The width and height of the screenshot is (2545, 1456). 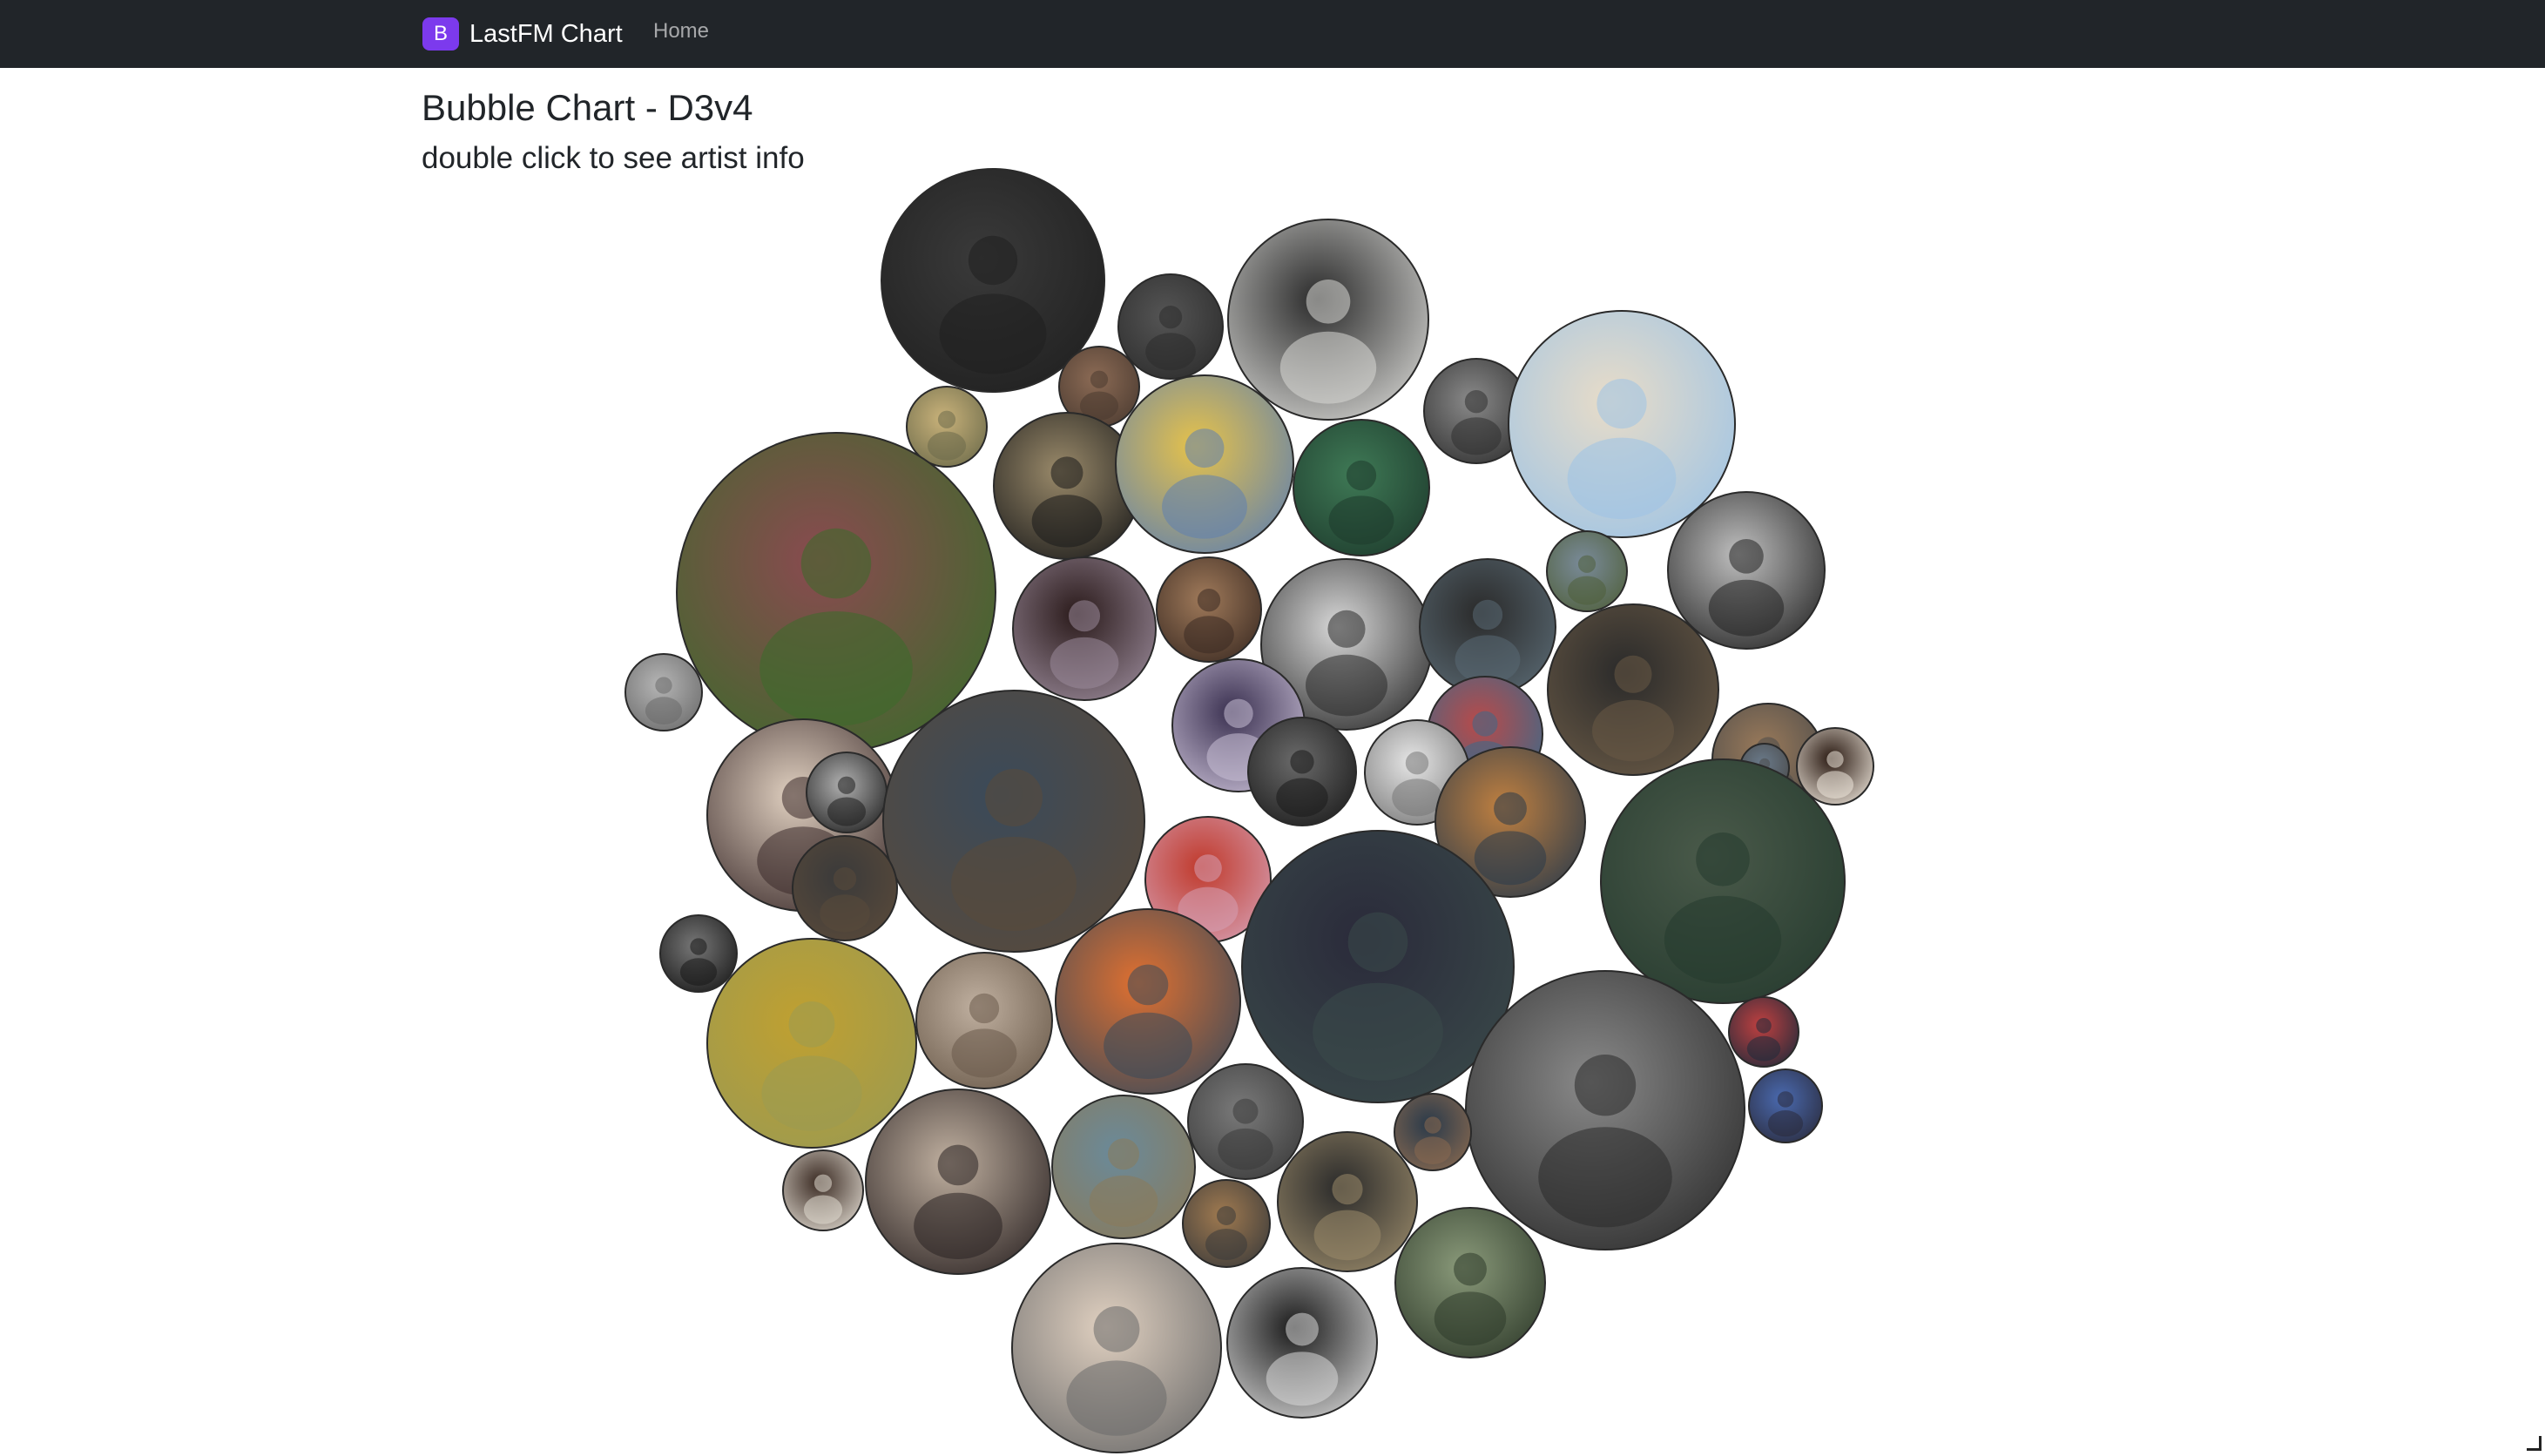 What do you see at coordinates (2535, 1443) in the screenshot?
I see `resize-corner-icon` at bounding box center [2535, 1443].